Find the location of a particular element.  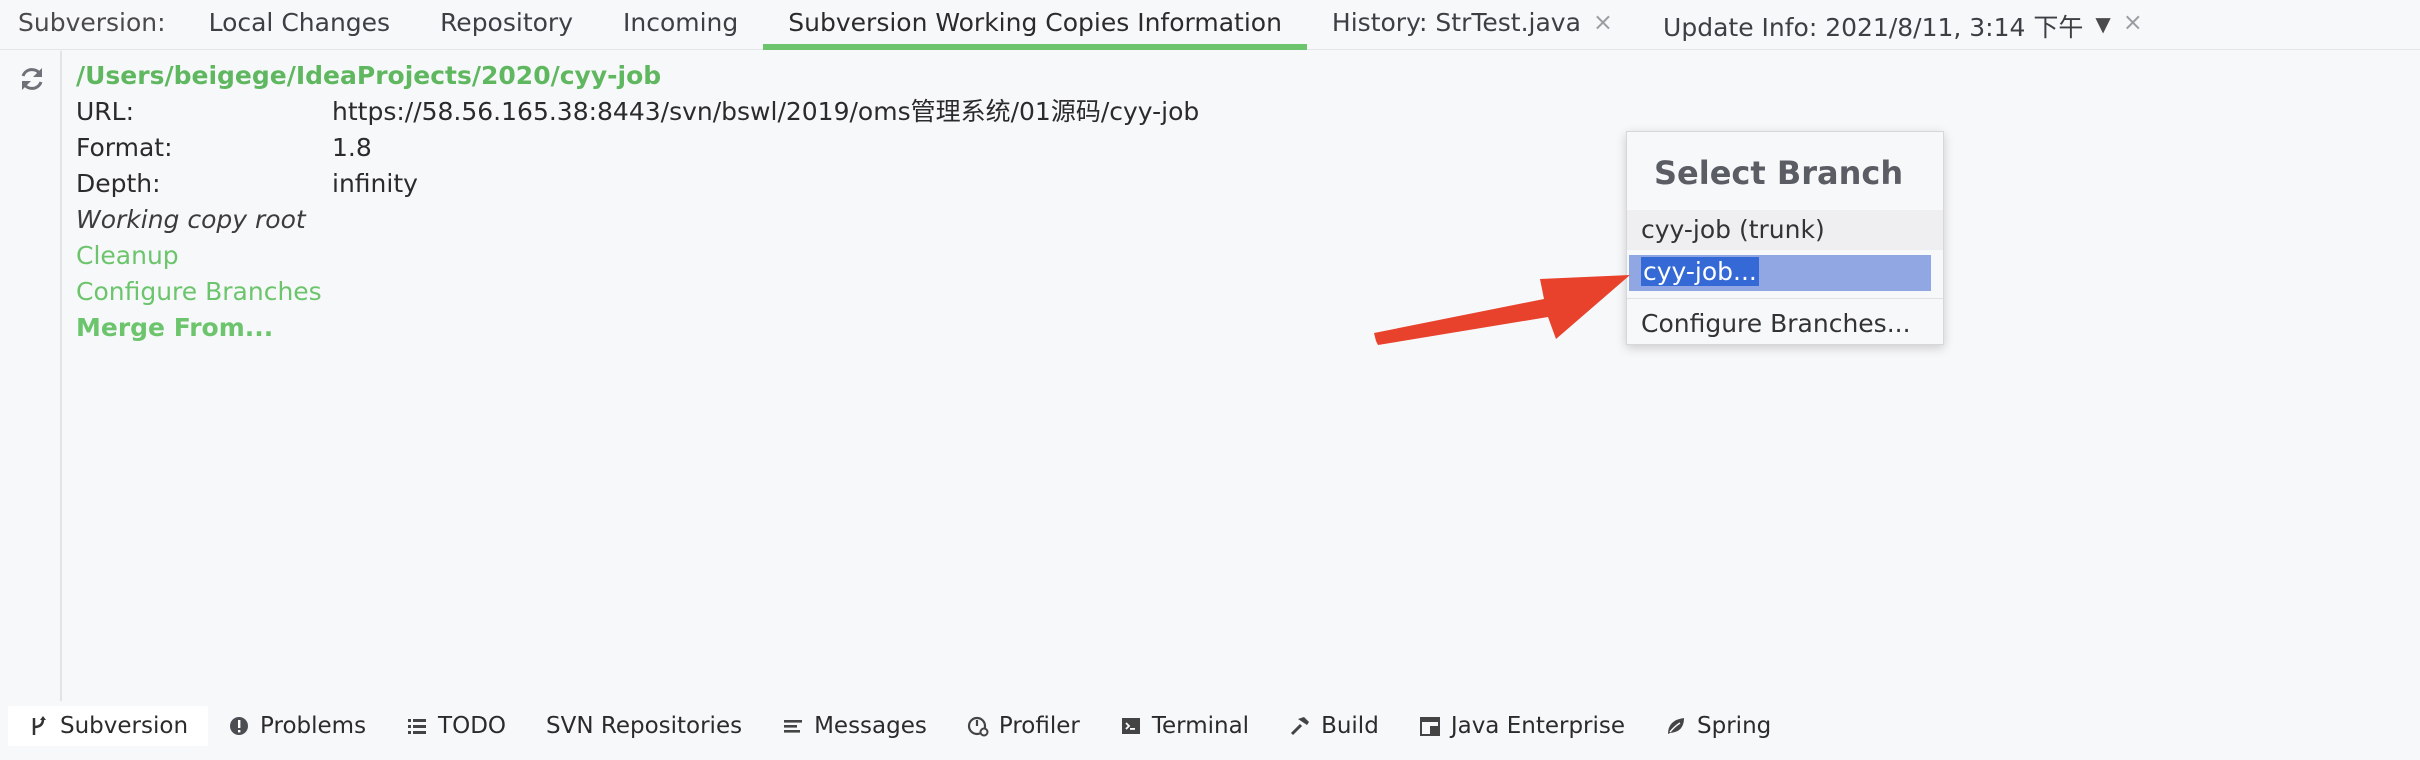

bottom-tab-label: Java Enterprise is located at coordinates (1538, 726).